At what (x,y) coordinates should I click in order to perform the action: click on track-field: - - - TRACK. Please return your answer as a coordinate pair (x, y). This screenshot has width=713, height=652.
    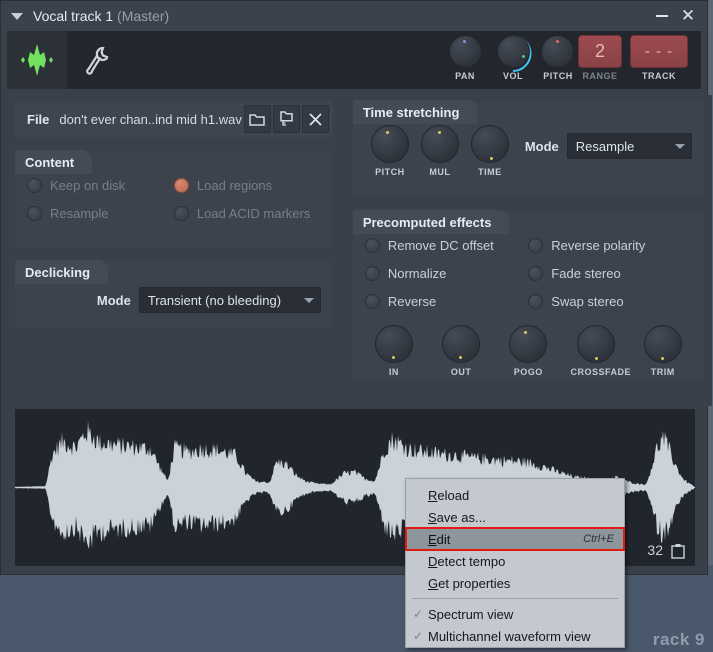
    Looking at the image, I should click on (659, 56).